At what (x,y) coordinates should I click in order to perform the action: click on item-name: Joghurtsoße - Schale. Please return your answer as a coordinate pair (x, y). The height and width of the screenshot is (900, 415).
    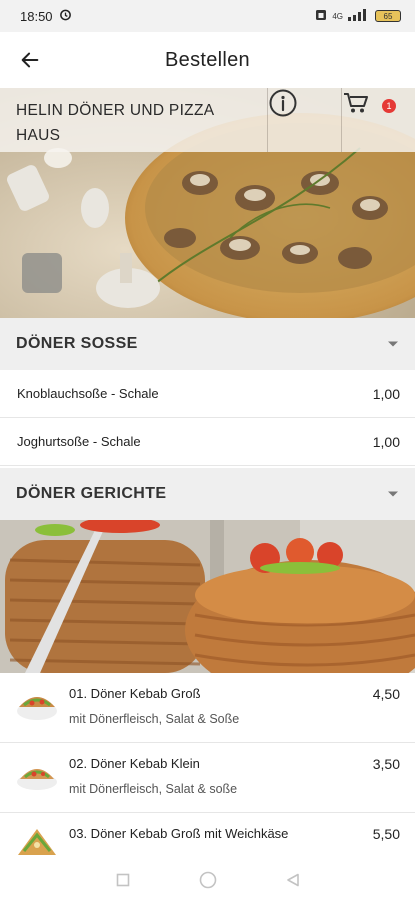
    Looking at the image, I should click on (79, 441).